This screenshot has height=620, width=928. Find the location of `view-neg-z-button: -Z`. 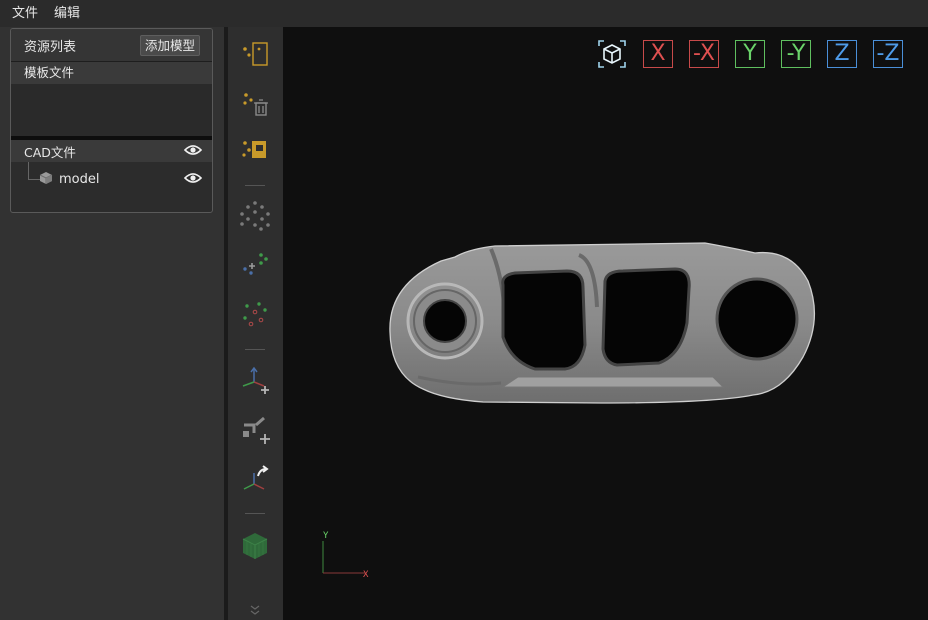

view-neg-z-button: -Z is located at coordinates (888, 54).